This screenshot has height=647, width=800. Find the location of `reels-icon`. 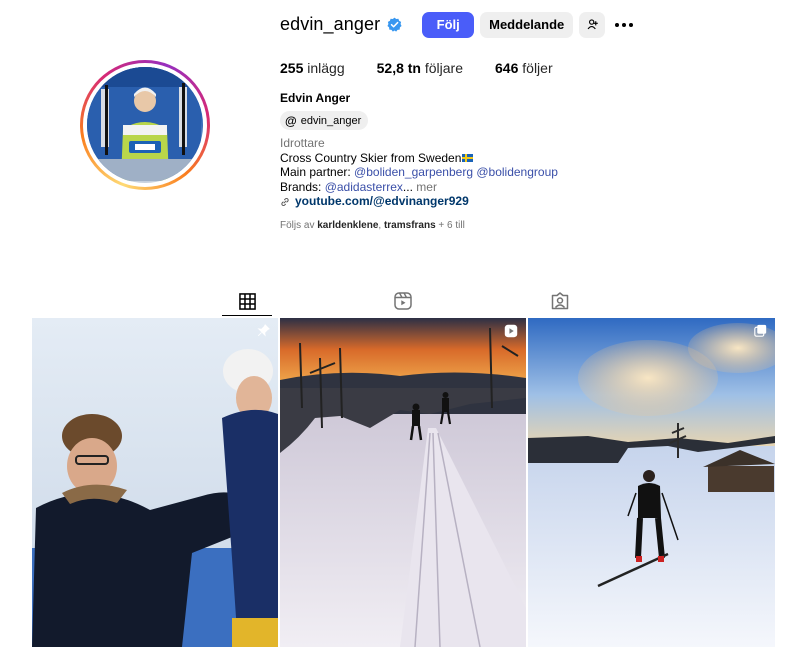

reels-icon is located at coordinates (403, 301).